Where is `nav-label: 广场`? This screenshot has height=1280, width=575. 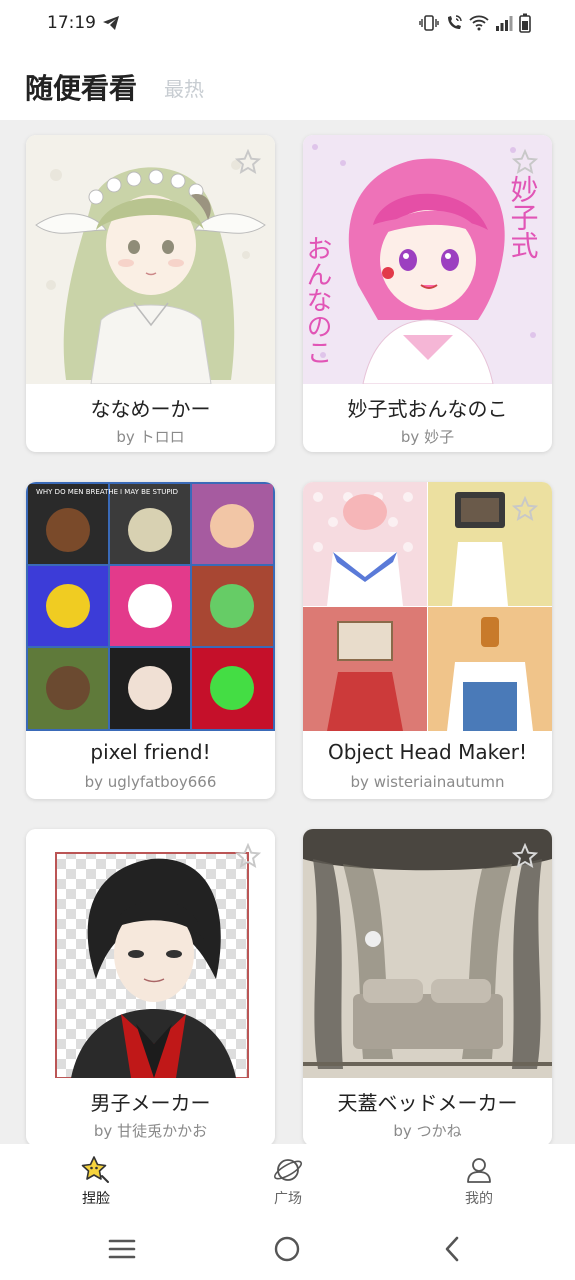 nav-label: 广场 is located at coordinates (288, 1199).